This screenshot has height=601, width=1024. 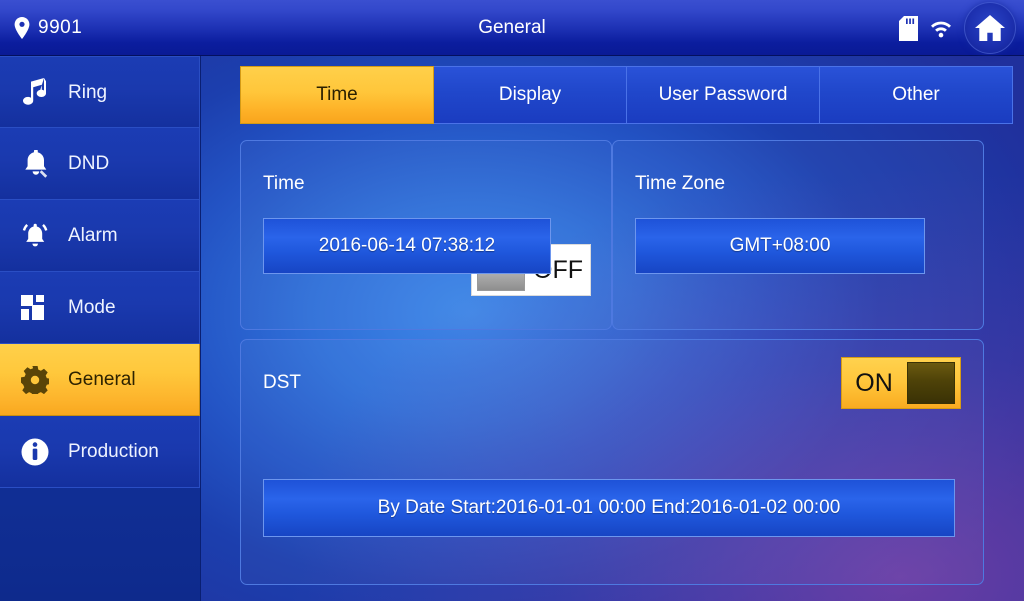 I want to click on info-icon, so click(x=35, y=452).